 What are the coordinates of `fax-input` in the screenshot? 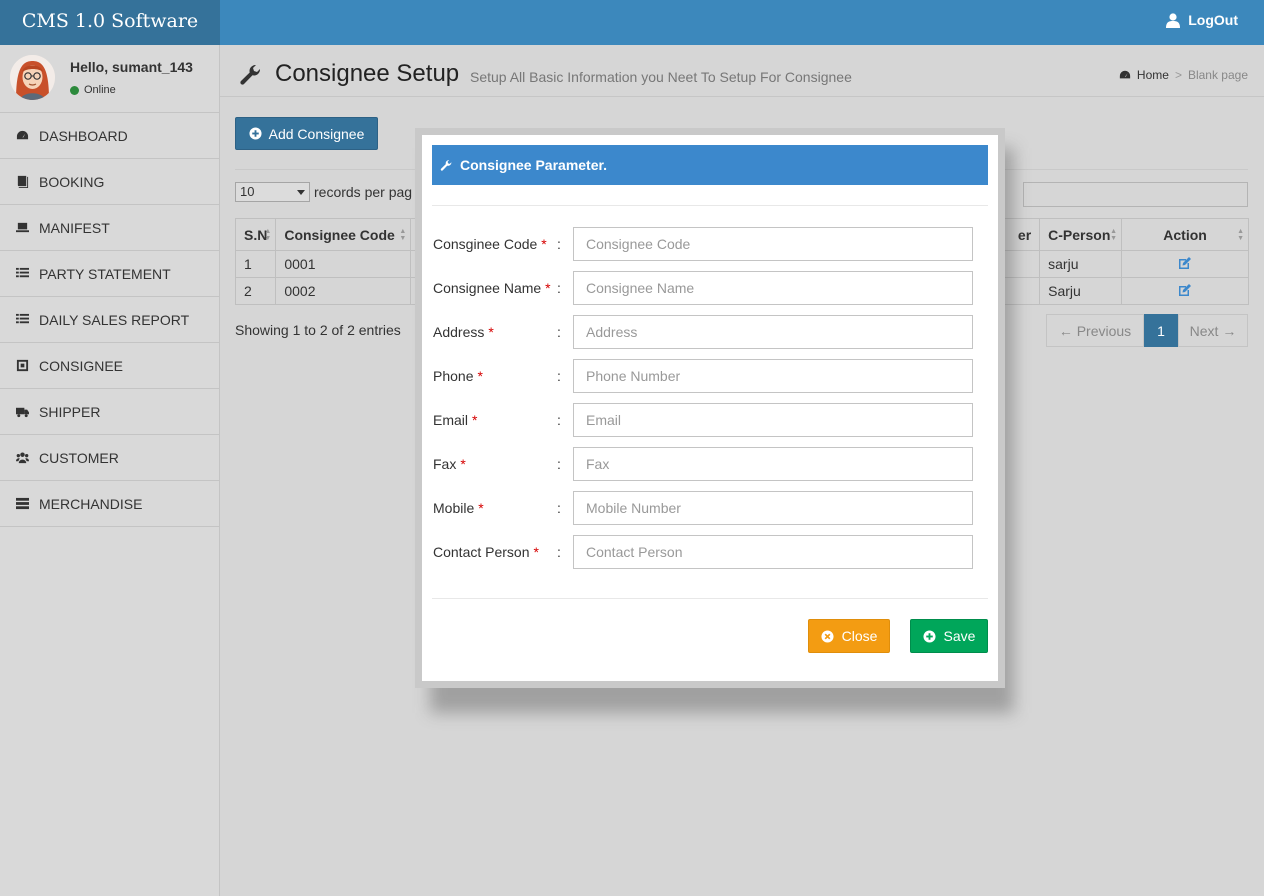 It's located at (773, 464).